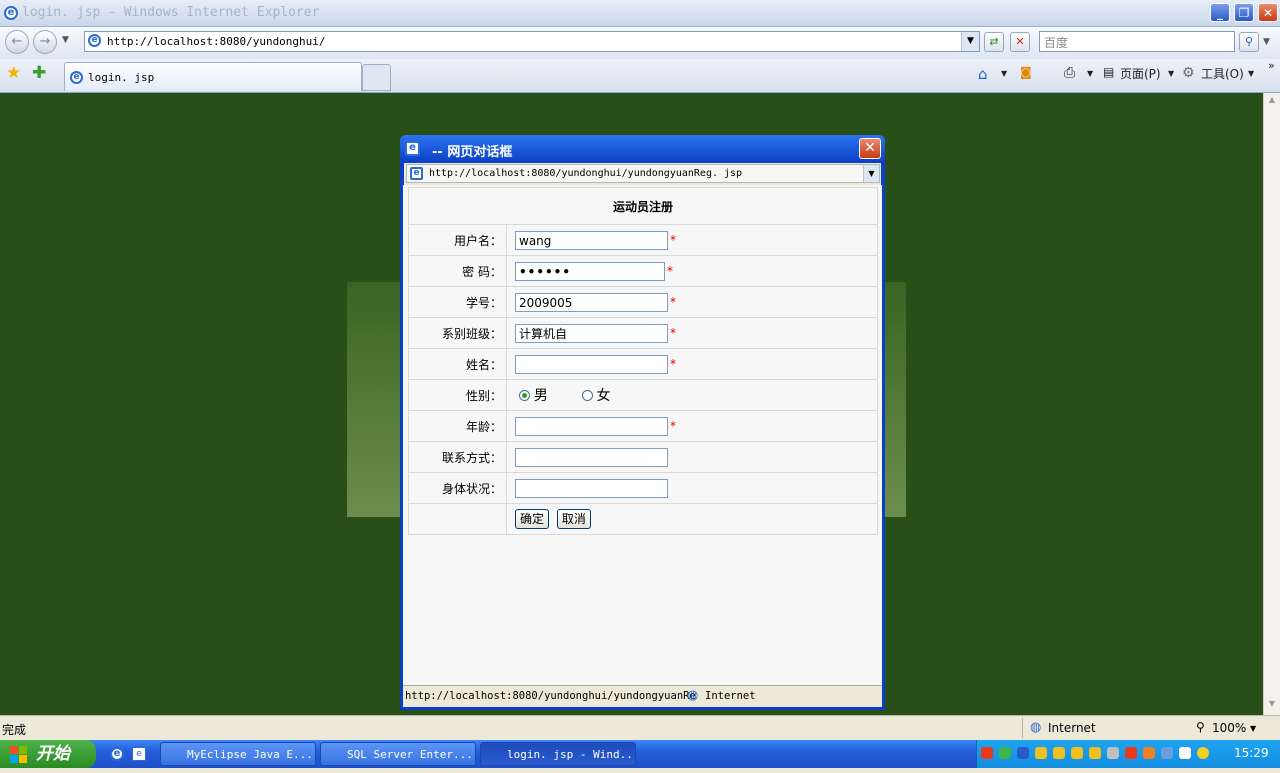 Image resolution: width=1280 pixels, height=773 pixels. I want to click on gender-label: 性别：, so click(457, 395).